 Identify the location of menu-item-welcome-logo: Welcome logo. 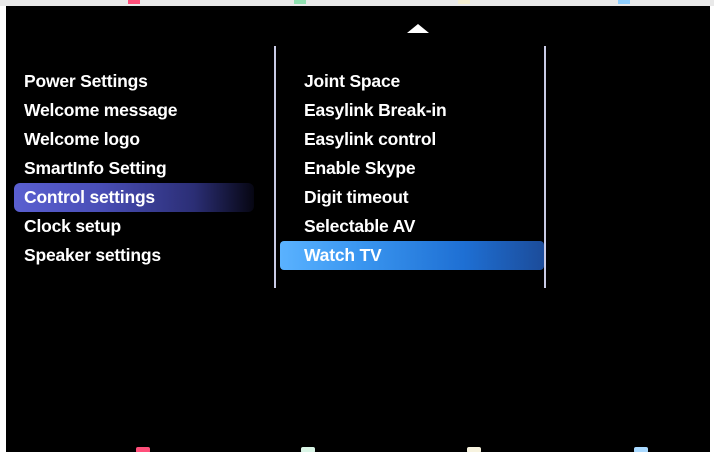
(134, 139).